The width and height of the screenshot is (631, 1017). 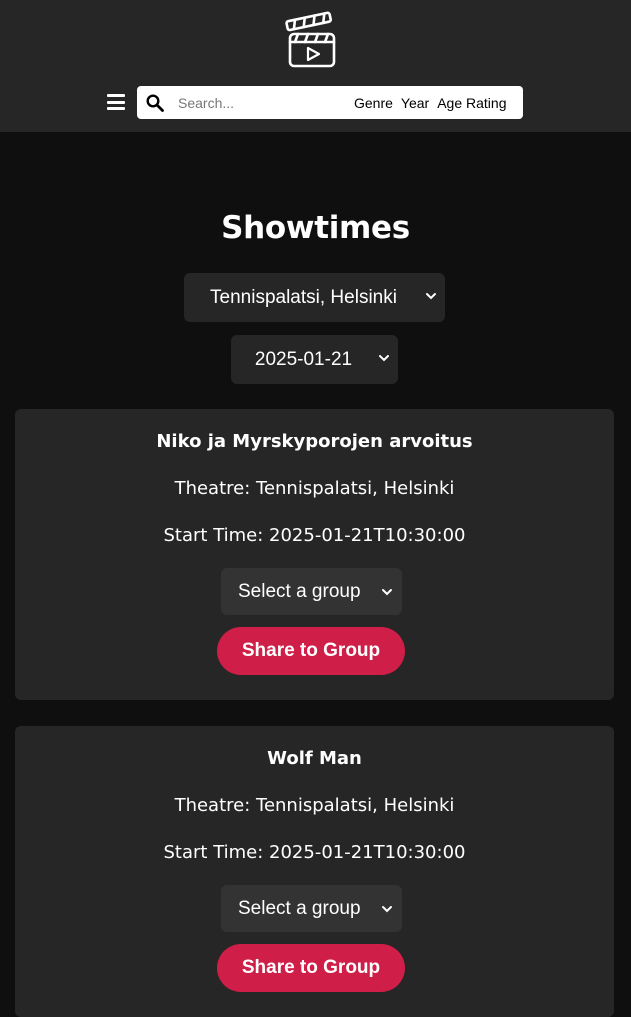 I want to click on top-header: Genre Year Age Rating, so click(x=315, y=66).